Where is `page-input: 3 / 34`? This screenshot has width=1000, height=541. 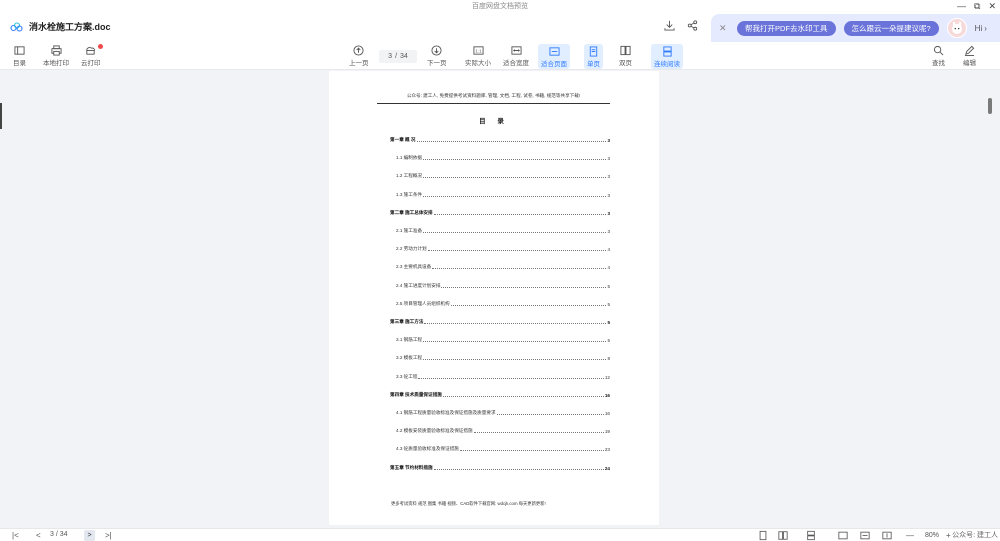
page-input: 3 / 34 is located at coordinates (398, 56).